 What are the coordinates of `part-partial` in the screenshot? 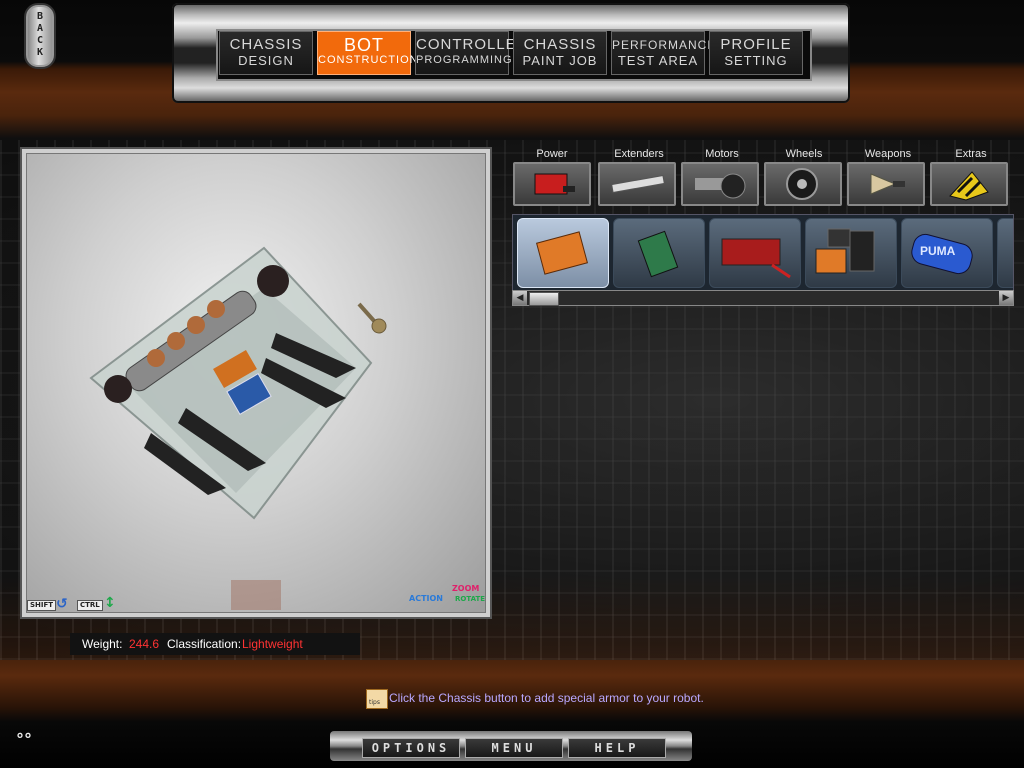 It's located at (1005, 253).